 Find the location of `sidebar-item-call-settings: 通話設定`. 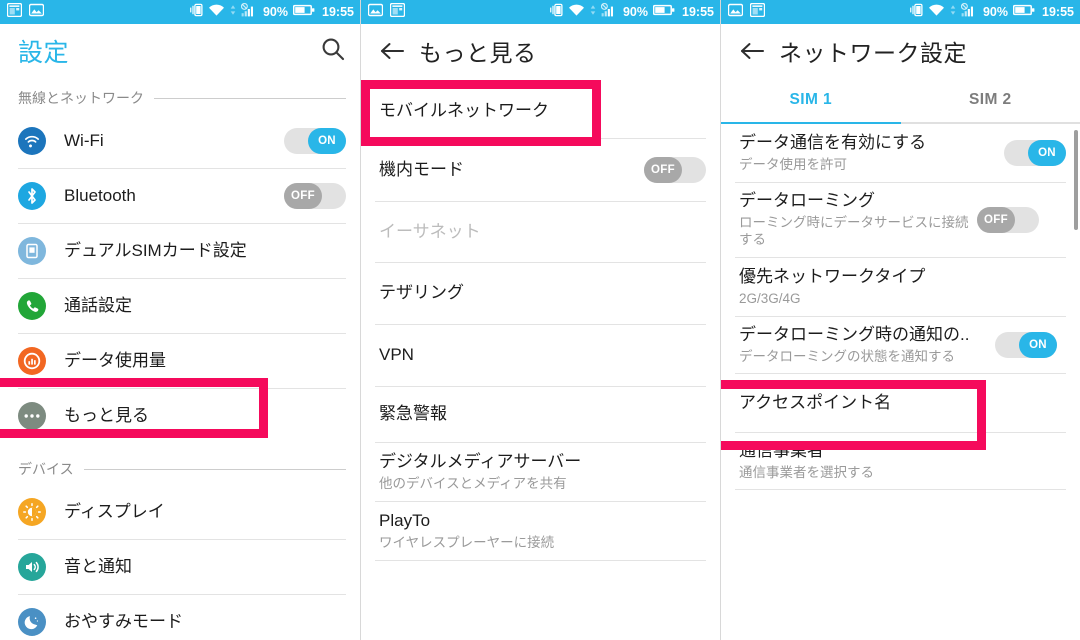

sidebar-item-call-settings: 通話設定 is located at coordinates (180, 306).